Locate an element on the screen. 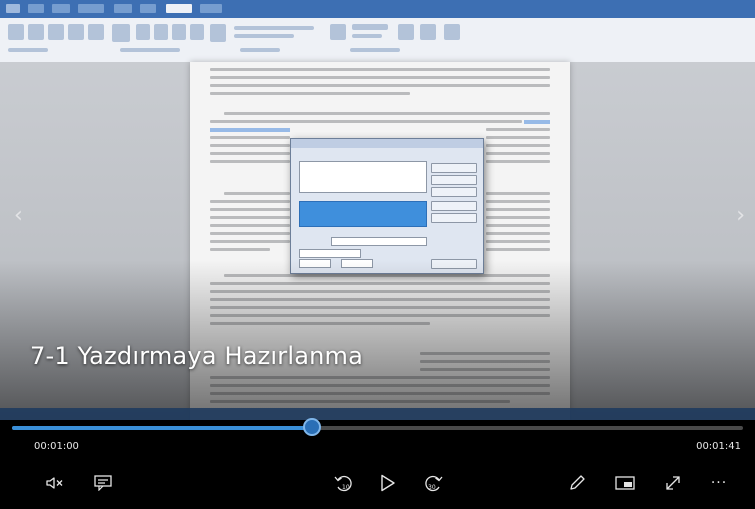 The width and height of the screenshot is (755, 509). play-button is located at coordinates (388, 483).